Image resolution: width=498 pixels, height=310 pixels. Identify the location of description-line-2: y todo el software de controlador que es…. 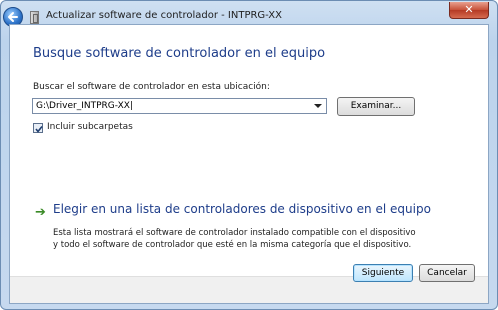
(232, 245).